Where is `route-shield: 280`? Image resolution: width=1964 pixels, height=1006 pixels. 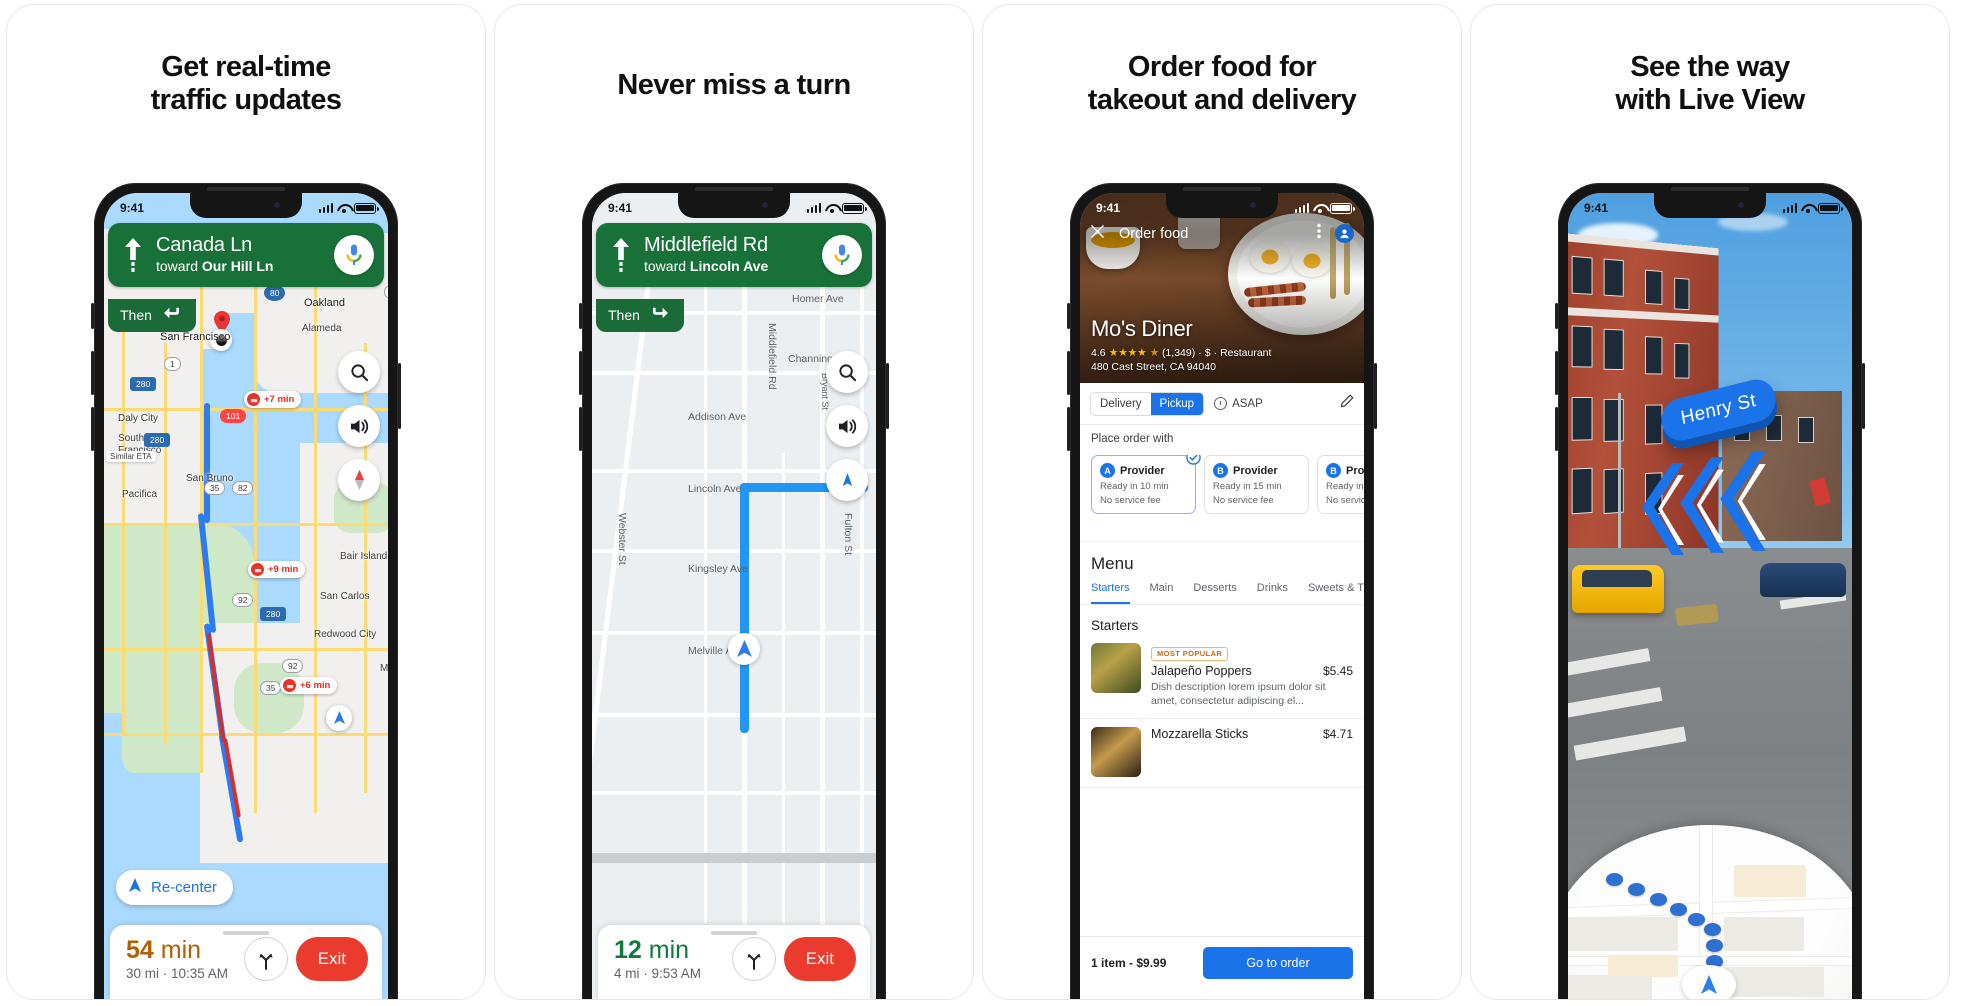
route-shield: 280 is located at coordinates (157, 440).